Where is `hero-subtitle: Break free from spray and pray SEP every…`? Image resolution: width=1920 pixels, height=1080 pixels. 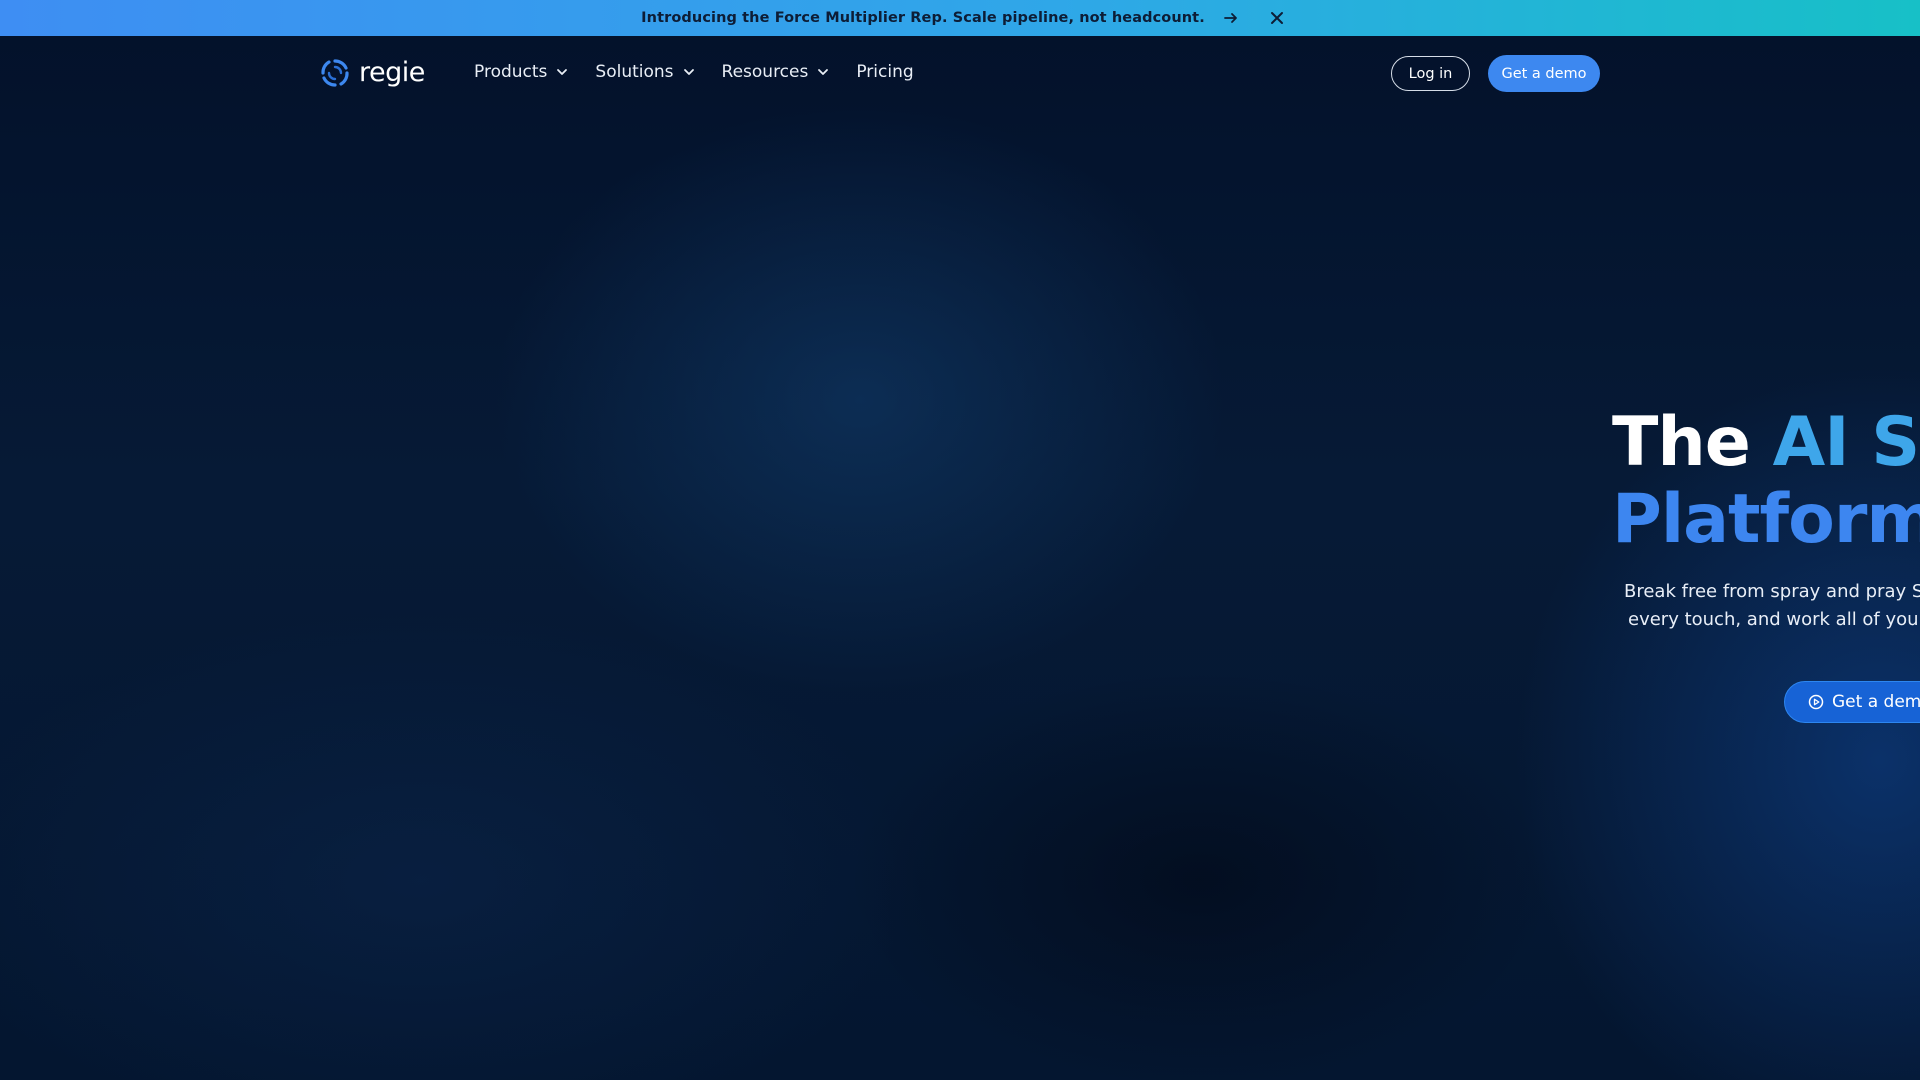
hero-subtitle: Break free from spray and pray SEP every… is located at coordinates (1772, 606).